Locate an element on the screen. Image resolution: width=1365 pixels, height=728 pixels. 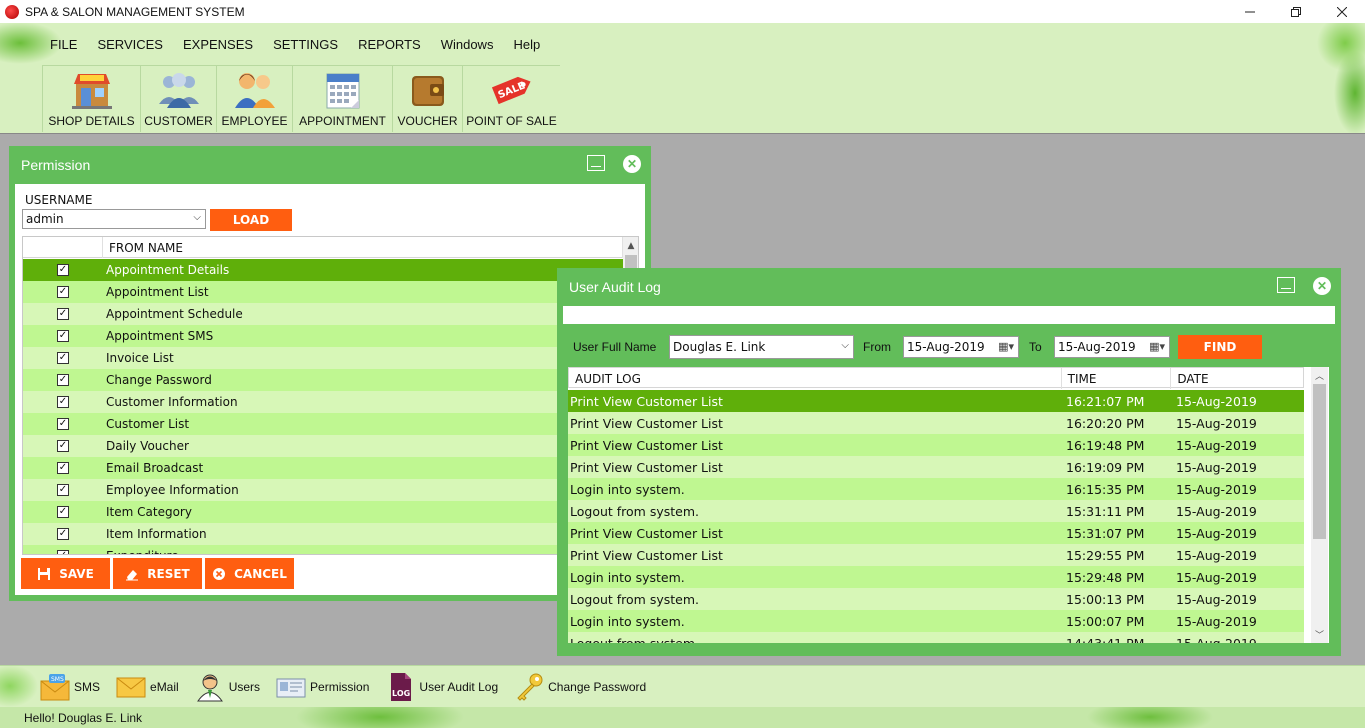
permission-row: ✓ Item Category is located at coordinates (323, 512).